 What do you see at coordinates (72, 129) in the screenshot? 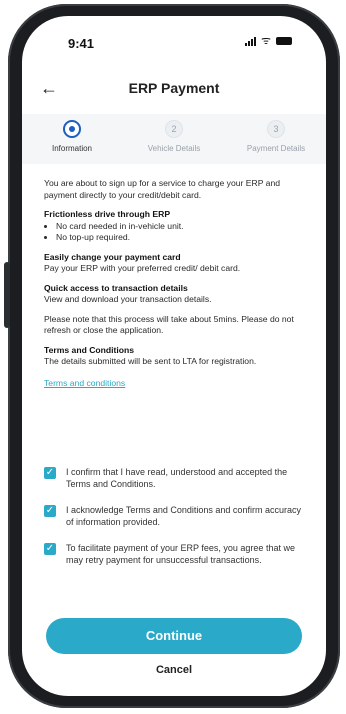
I see `step-circle-active` at bounding box center [72, 129].